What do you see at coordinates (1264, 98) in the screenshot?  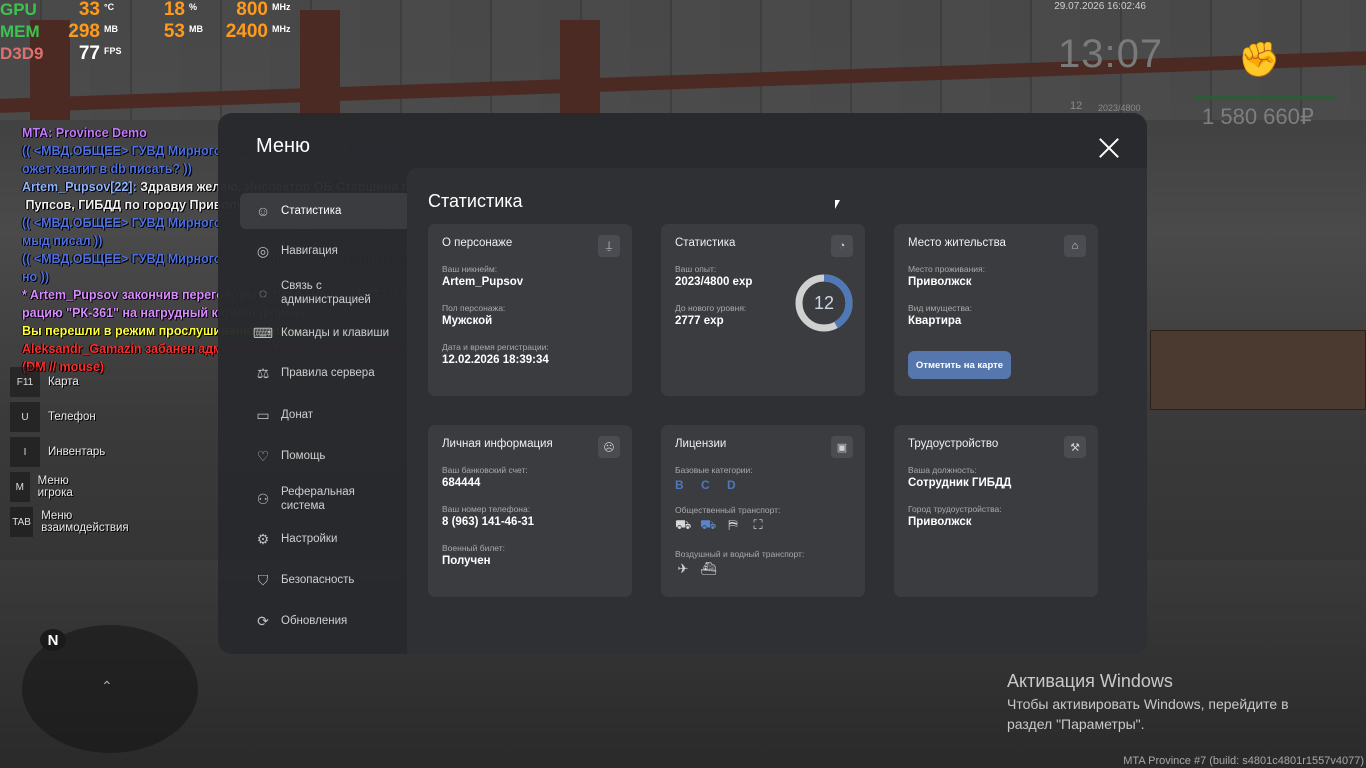 I see `hud-health-bar` at bounding box center [1264, 98].